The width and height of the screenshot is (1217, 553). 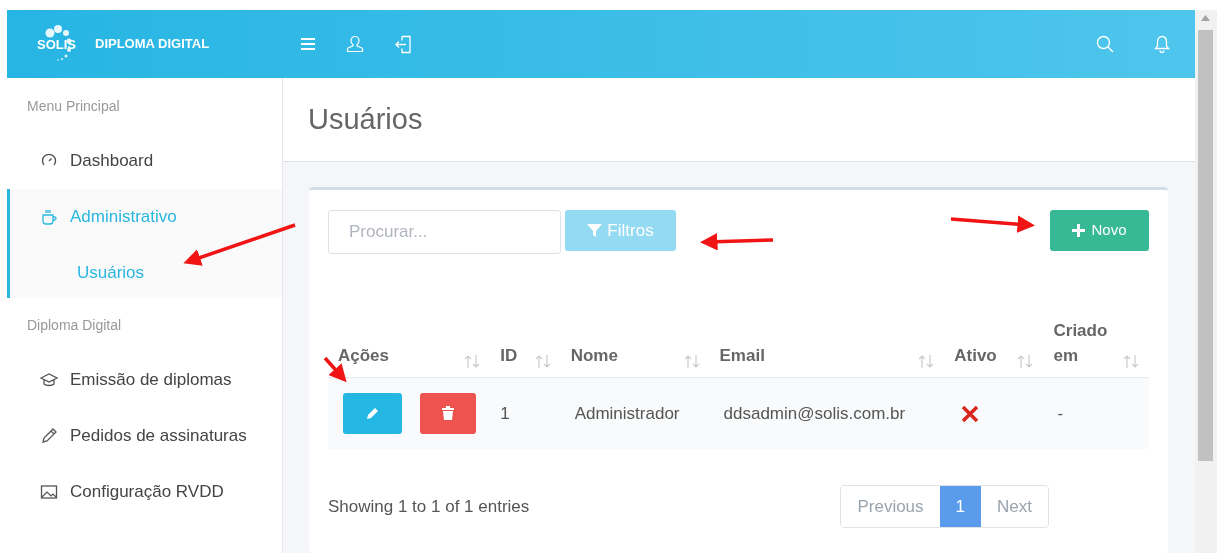 I want to click on page-title: Usuários, so click(x=365, y=119).